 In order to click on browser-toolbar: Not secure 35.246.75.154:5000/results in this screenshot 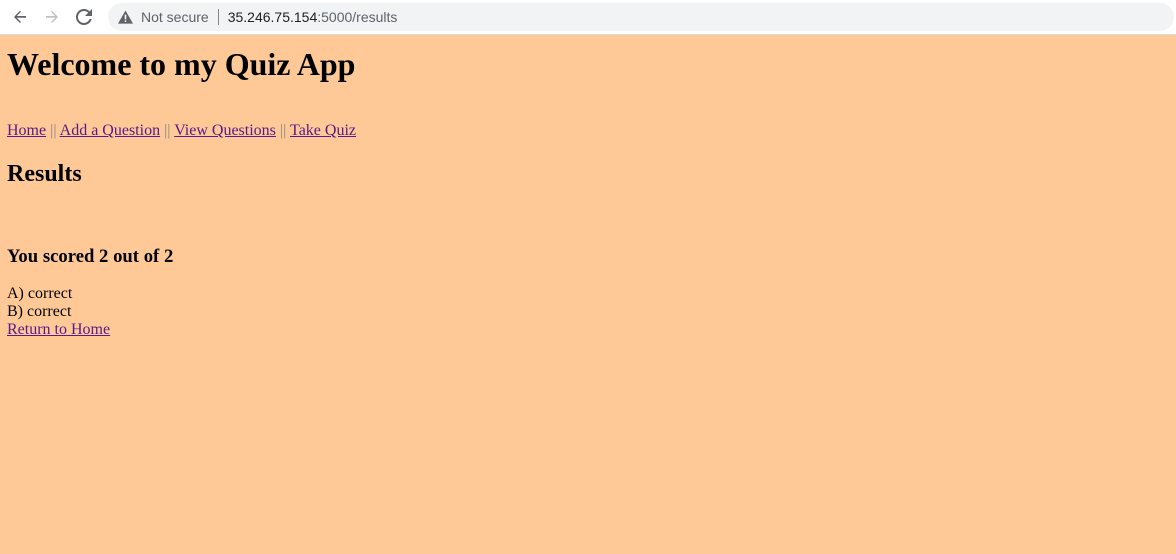, I will do `click(588, 17)`.